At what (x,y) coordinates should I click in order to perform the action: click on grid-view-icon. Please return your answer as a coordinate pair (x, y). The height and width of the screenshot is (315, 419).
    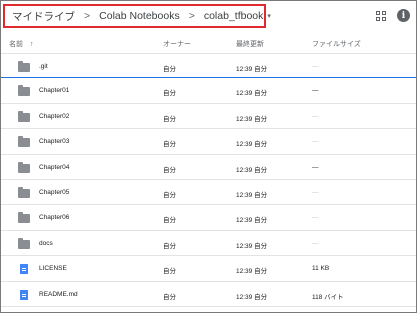
    Looking at the image, I should click on (381, 16).